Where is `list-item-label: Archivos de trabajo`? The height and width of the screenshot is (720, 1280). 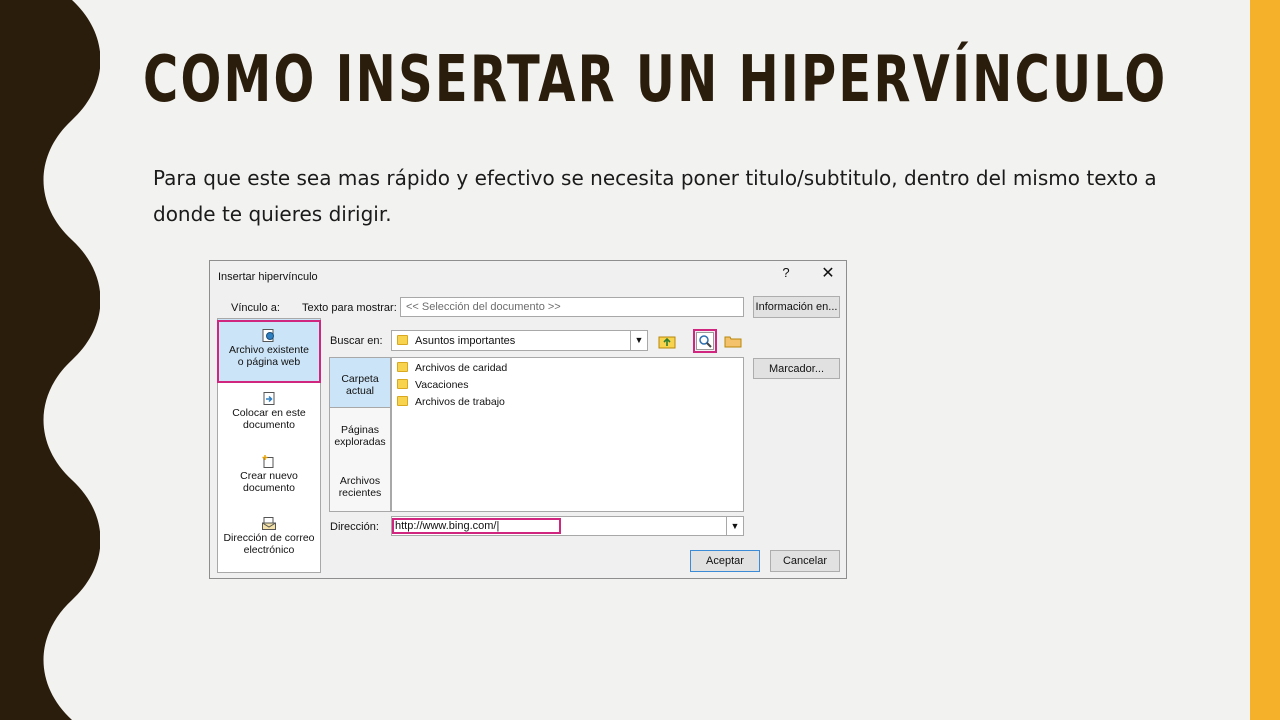 list-item-label: Archivos de trabajo is located at coordinates (460, 402).